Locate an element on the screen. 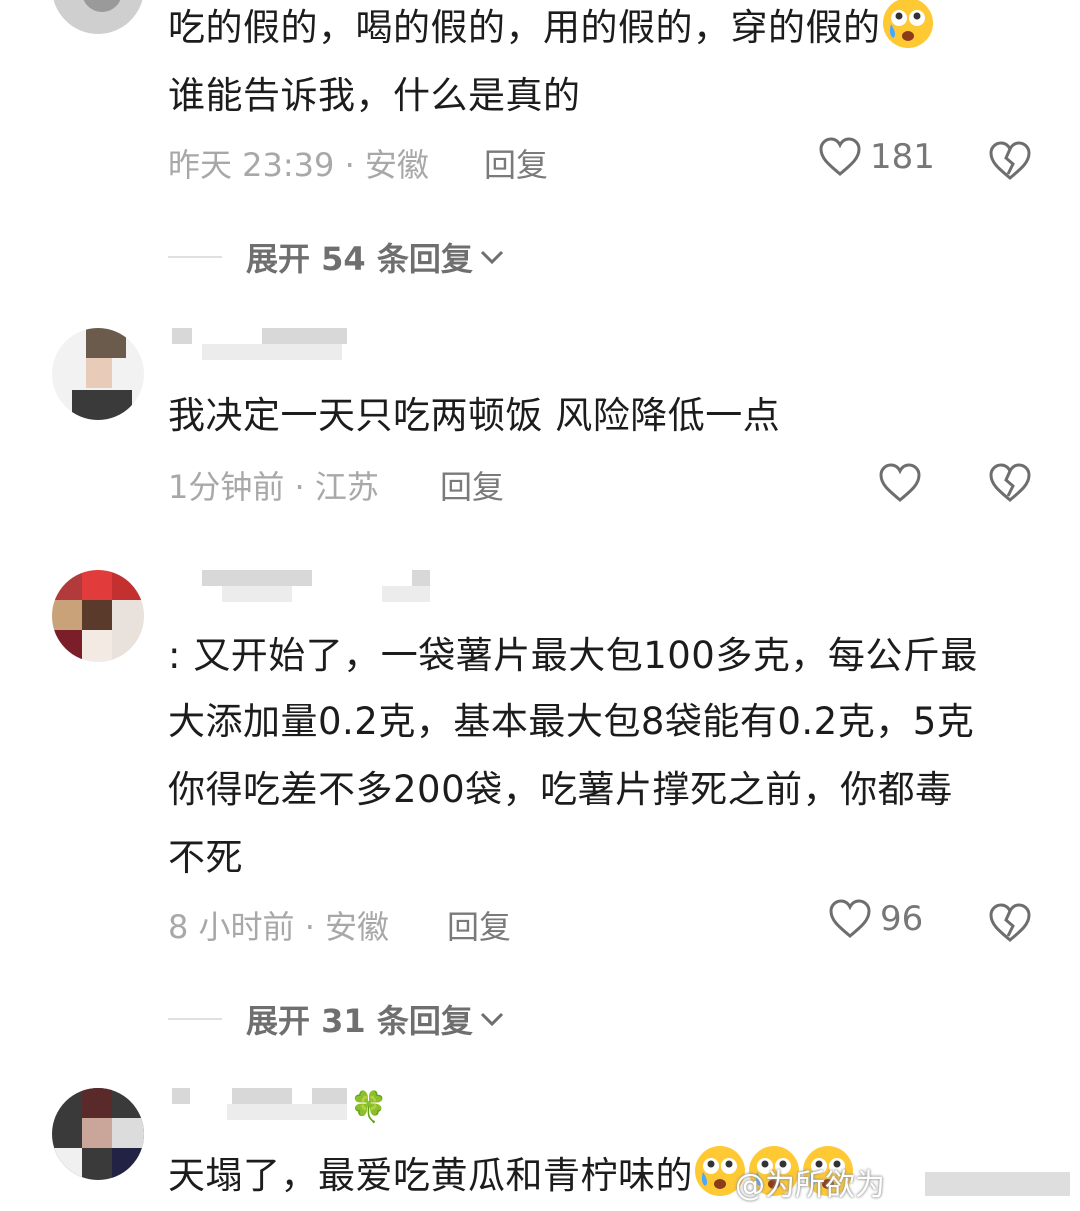 The image size is (1080, 1211). expand-replies-button: 展开 54 条回复 is located at coordinates (337, 257).